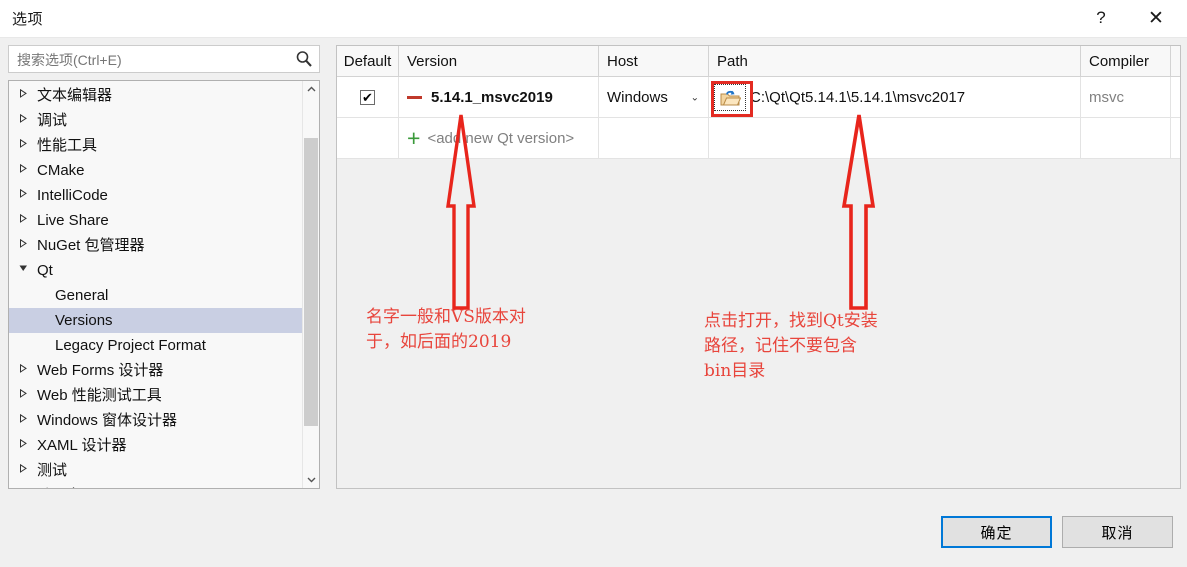  What do you see at coordinates (304, 59) in the screenshot?
I see `search-icon` at bounding box center [304, 59].